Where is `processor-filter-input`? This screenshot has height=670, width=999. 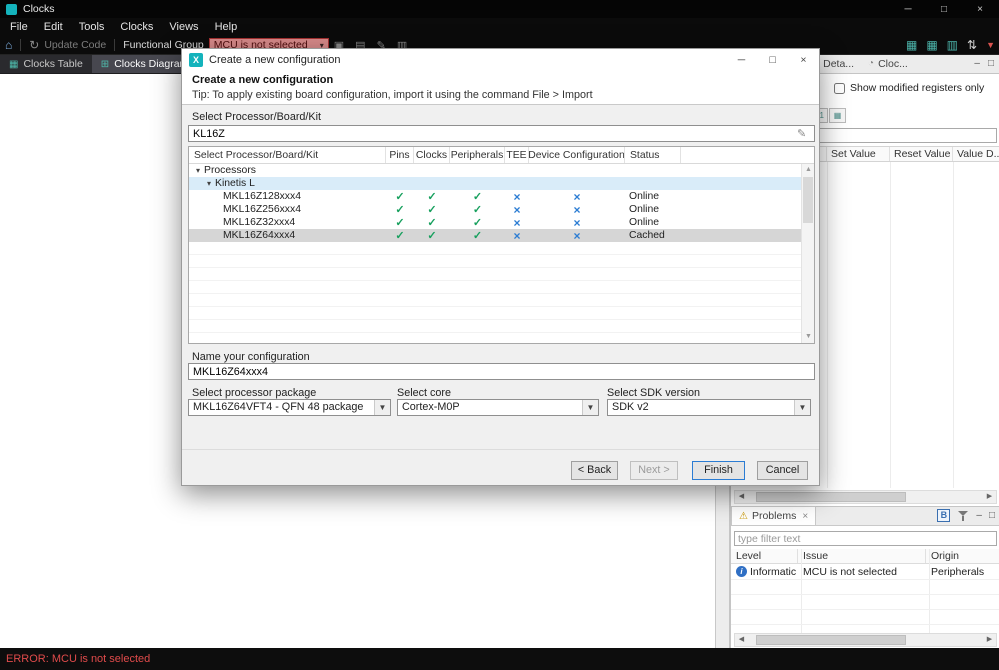
processor-filter-input is located at coordinates (501, 133).